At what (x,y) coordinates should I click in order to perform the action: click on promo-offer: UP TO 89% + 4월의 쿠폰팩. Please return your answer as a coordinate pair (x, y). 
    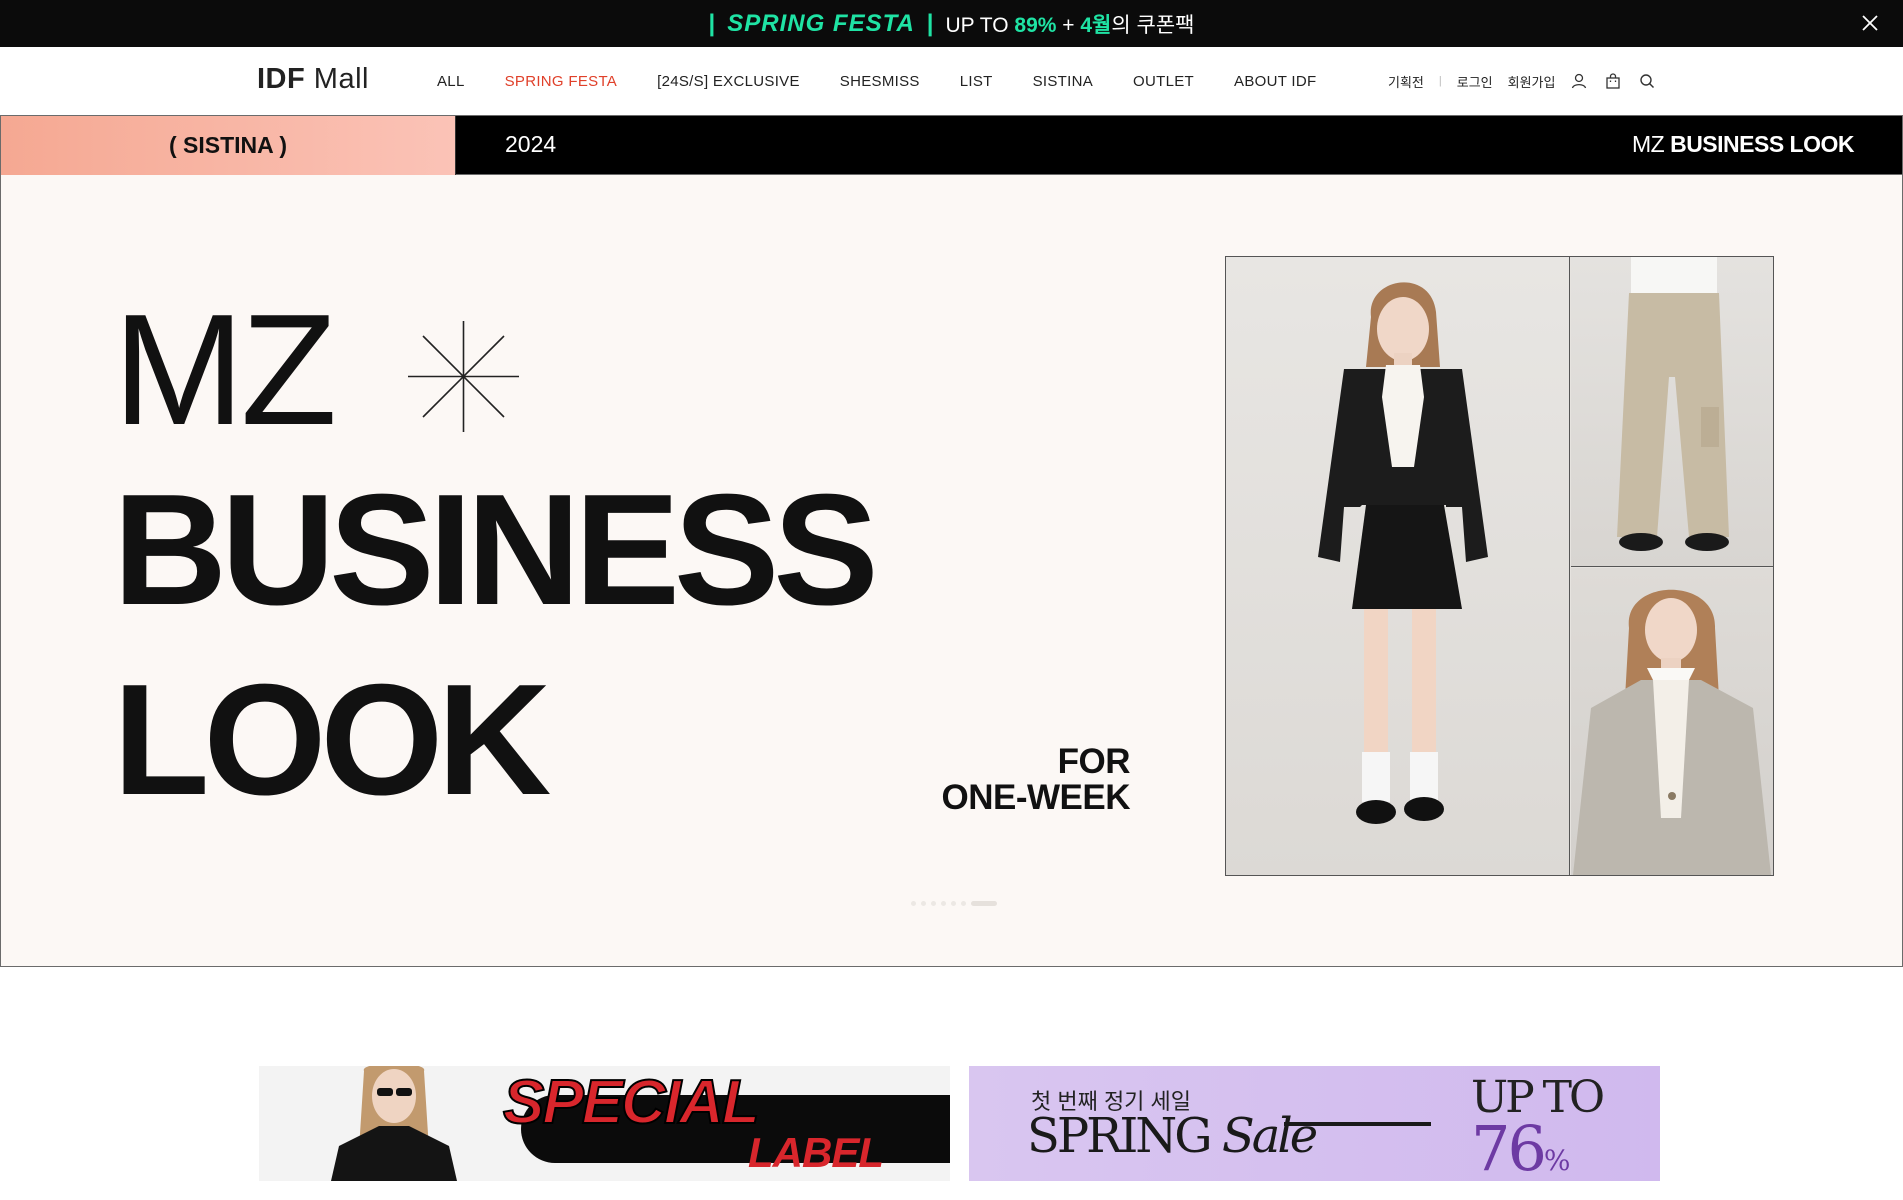
    Looking at the image, I should click on (1070, 24).